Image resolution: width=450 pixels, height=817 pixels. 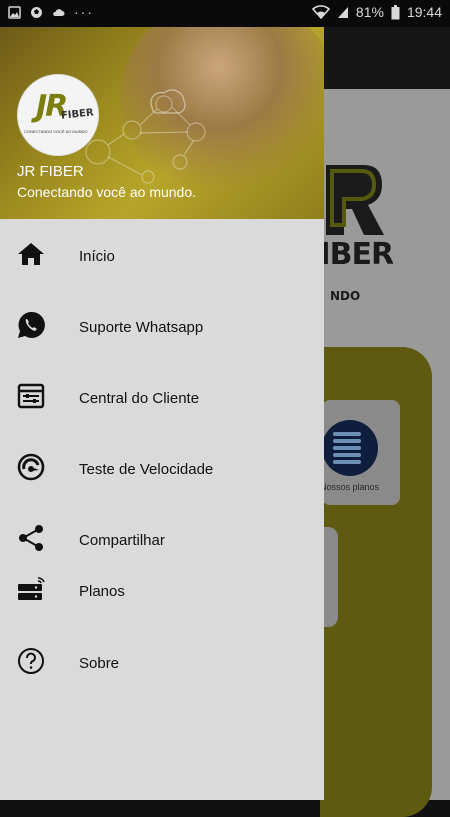 What do you see at coordinates (36, 12) in the screenshot?
I see `soccer-ball-icon` at bounding box center [36, 12].